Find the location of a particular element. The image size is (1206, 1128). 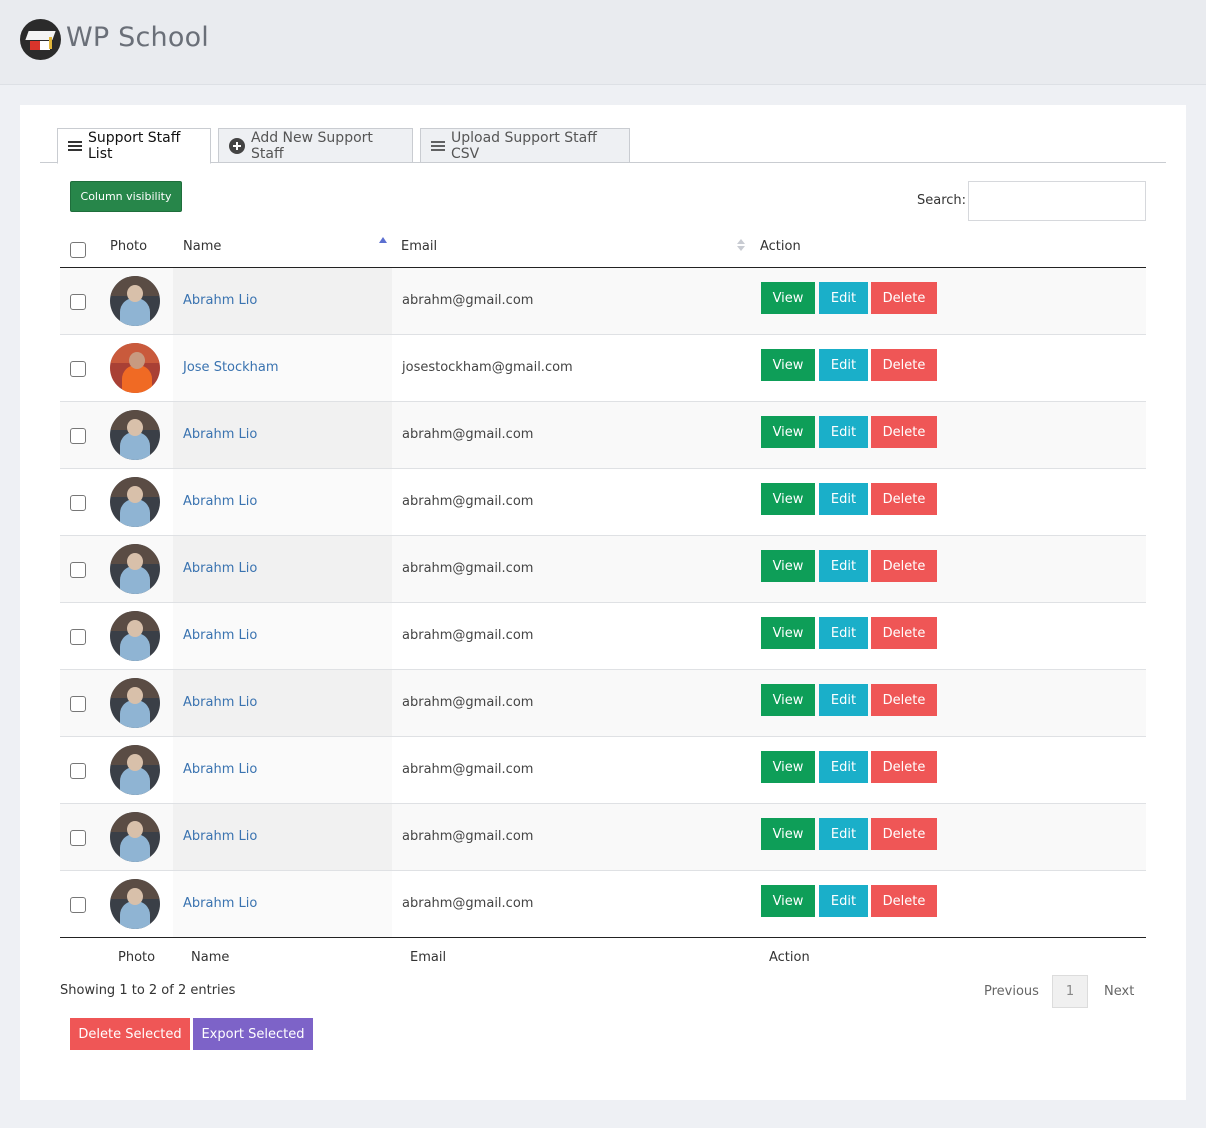

tab-upload-support-staff-csv: Upload Support Staff CSV is located at coordinates (525, 145).